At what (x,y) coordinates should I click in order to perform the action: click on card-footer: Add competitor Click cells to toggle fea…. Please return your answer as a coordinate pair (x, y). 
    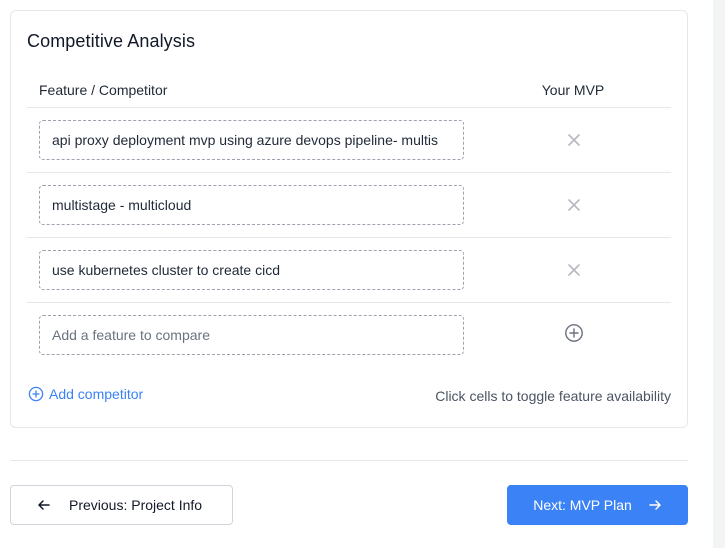
    Looking at the image, I should click on (349, 397).